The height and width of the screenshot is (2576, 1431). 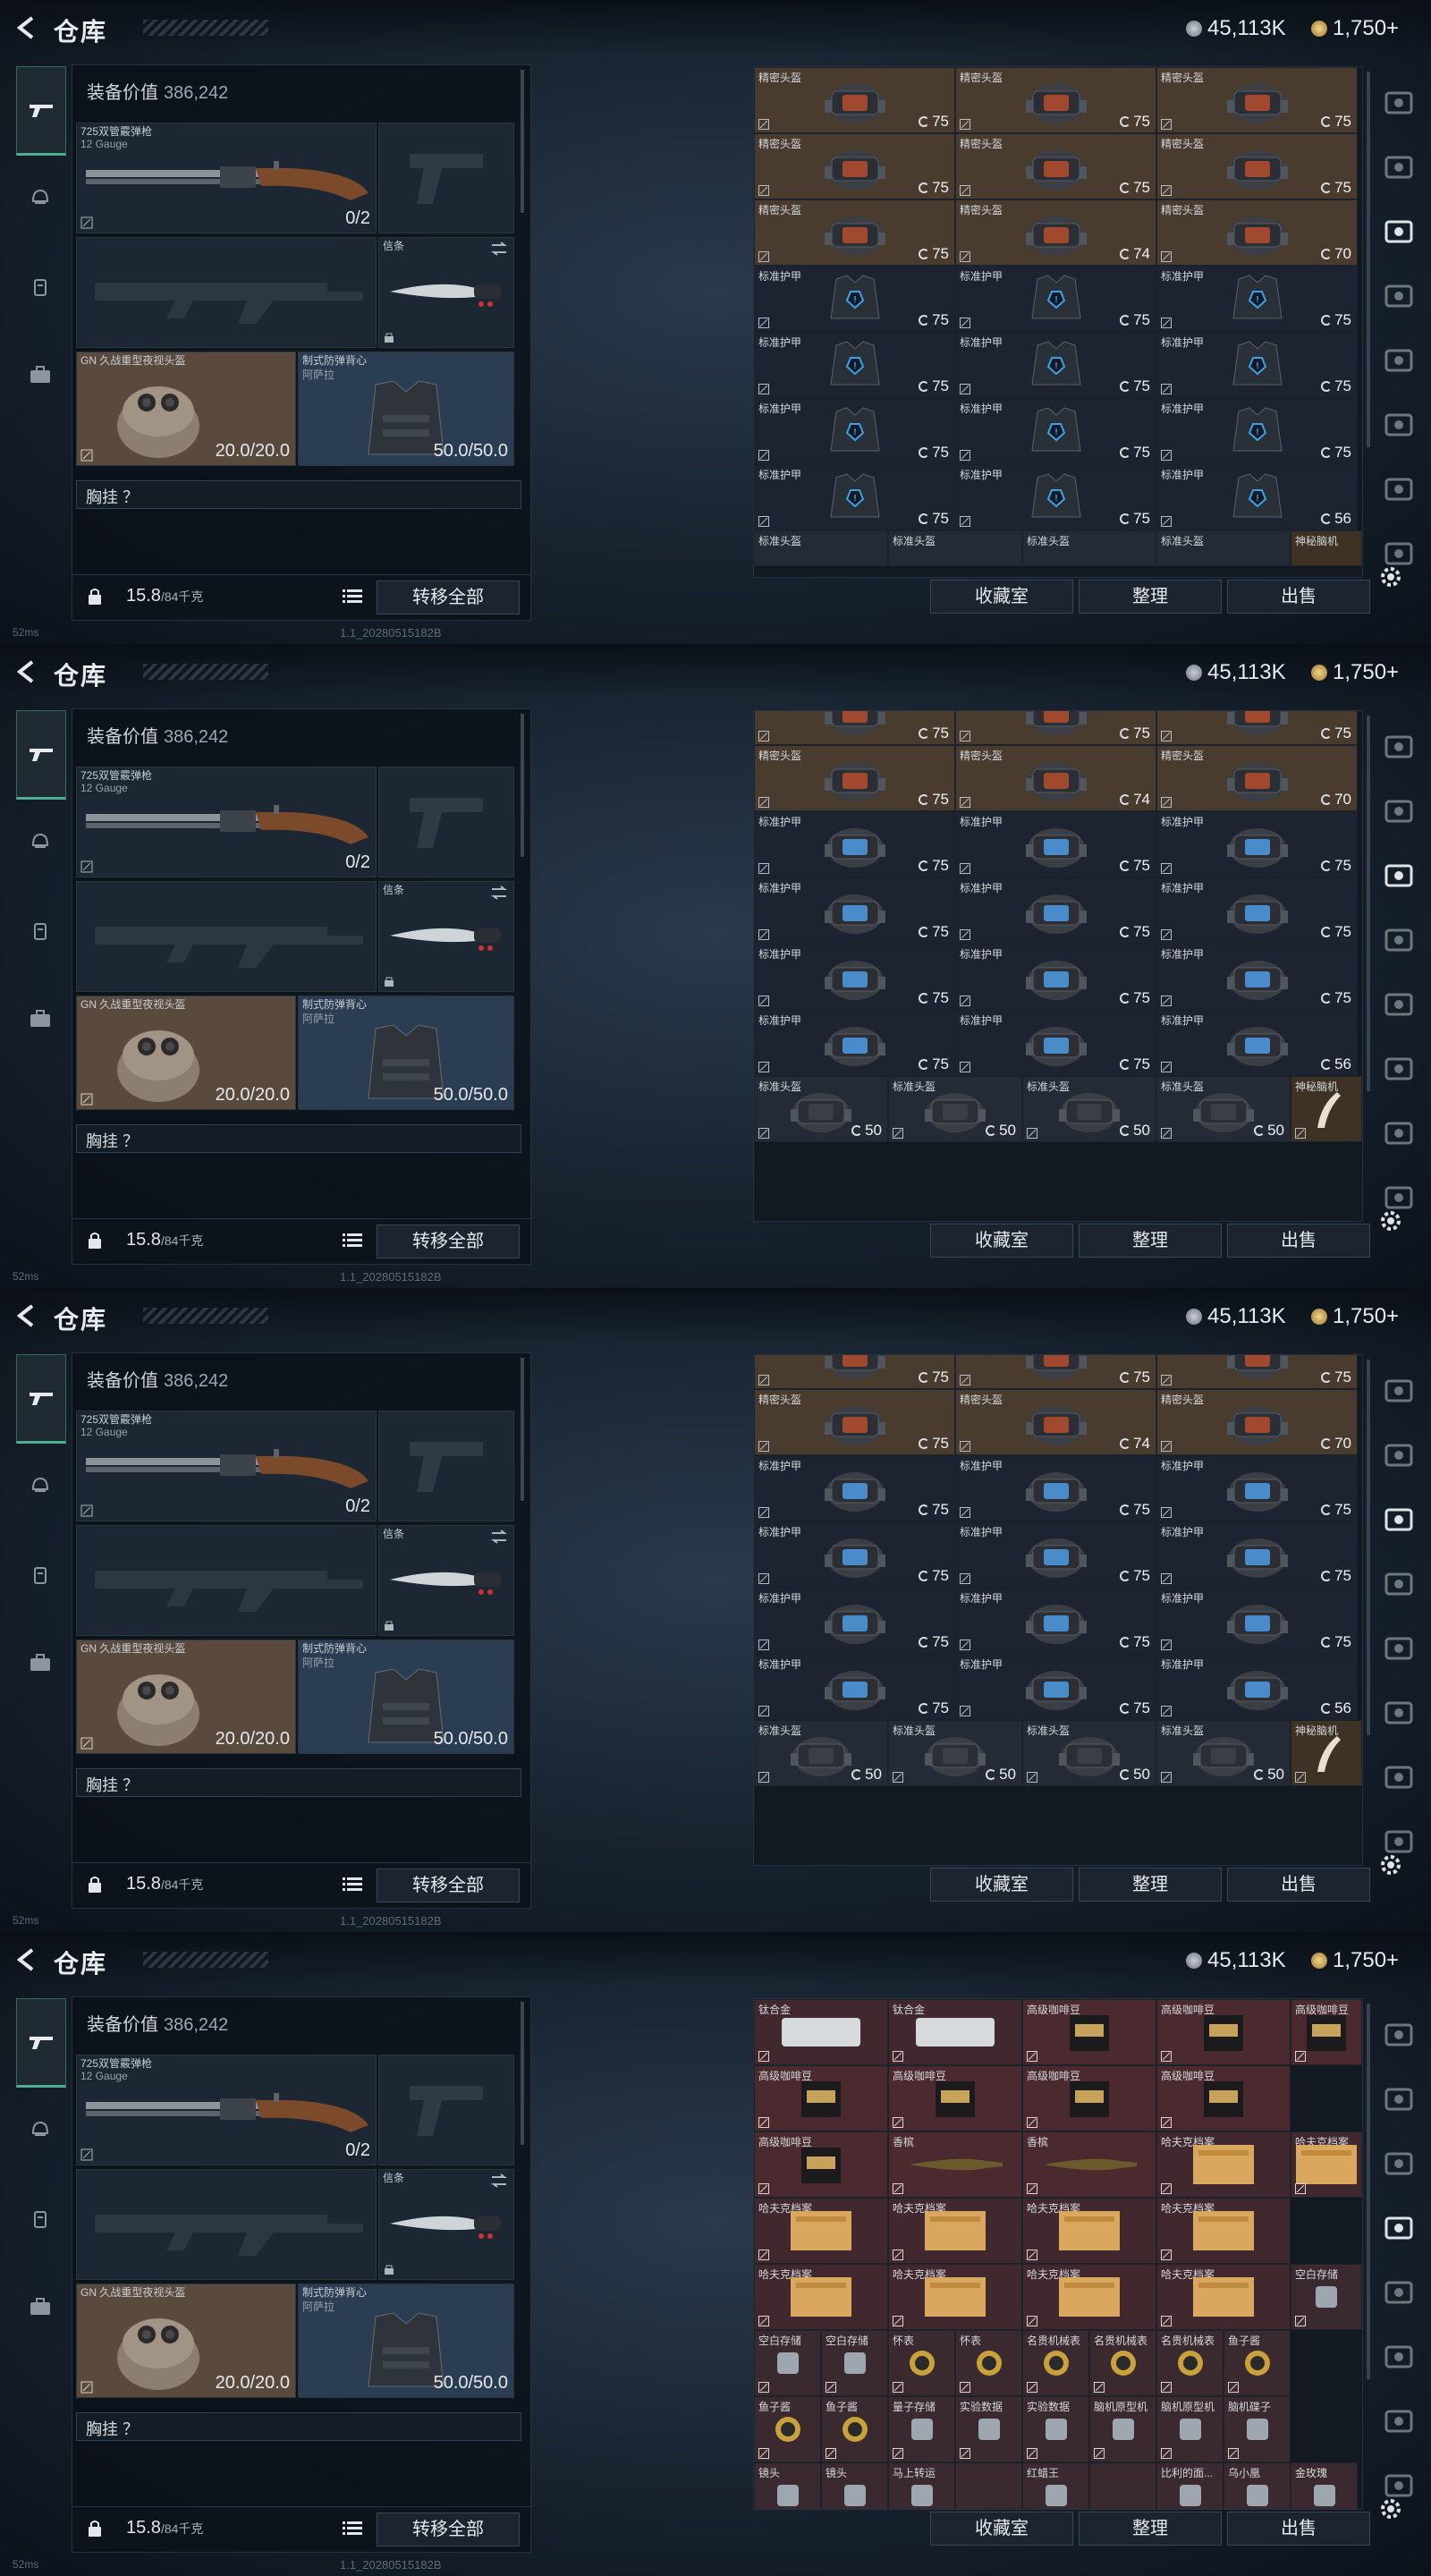 I want to click on inventory-item, so click(x=989, y=2485).